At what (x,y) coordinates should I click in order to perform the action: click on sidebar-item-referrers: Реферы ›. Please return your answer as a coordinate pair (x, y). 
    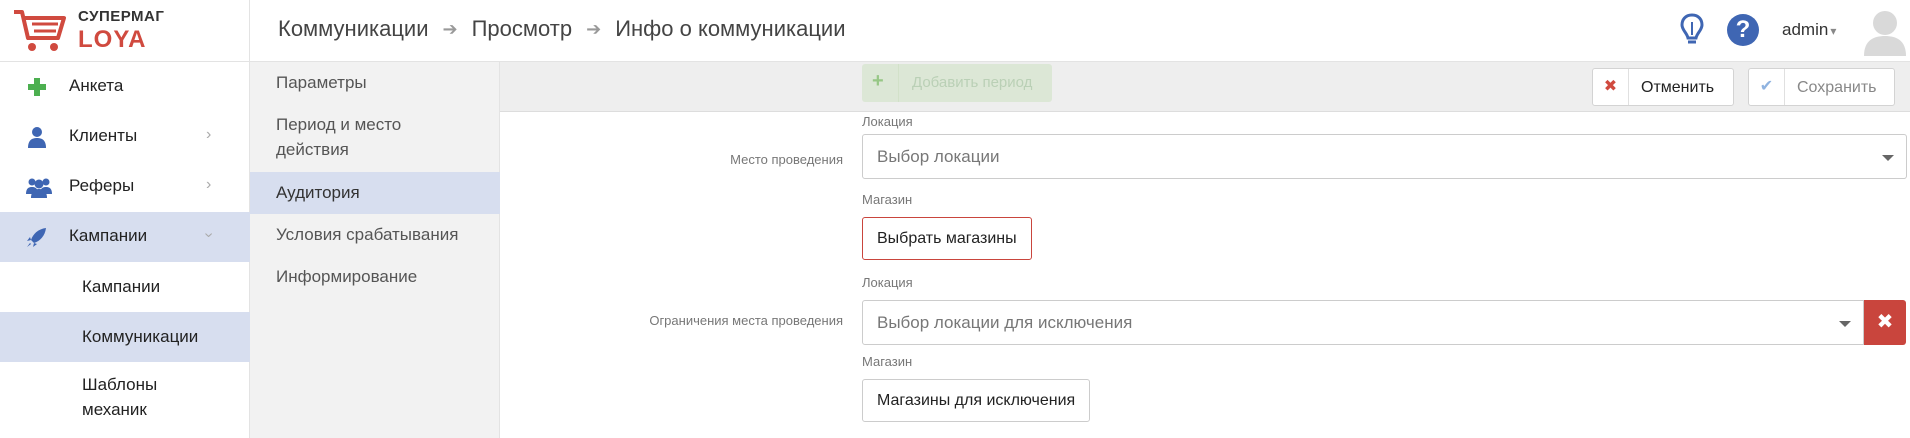
    Looking at the image, I should click on (125, 187).